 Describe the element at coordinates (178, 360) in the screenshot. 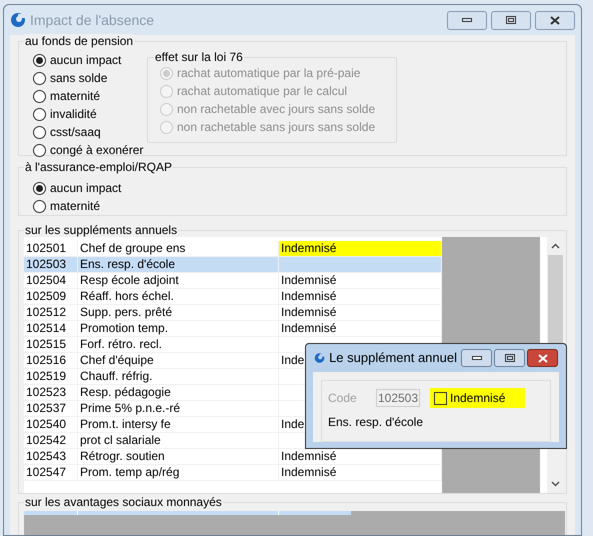

I see `table-cell: Chef d'équipe` at that location.